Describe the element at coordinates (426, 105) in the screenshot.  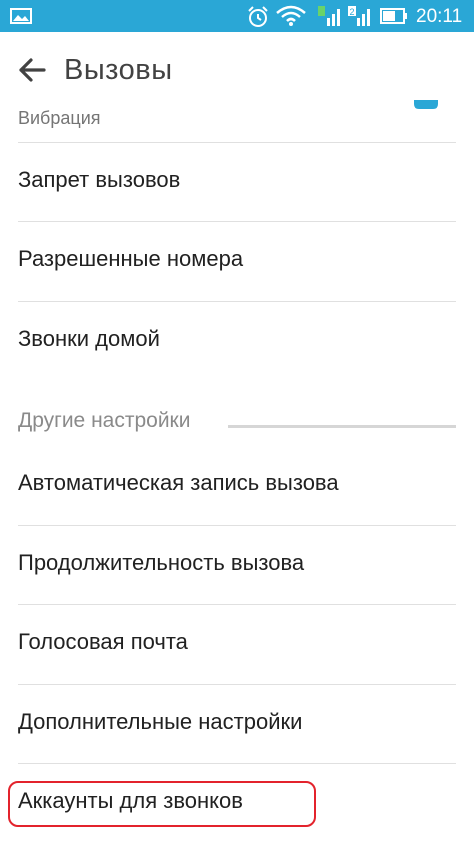
I see `toggle-switch-icon` at that location.